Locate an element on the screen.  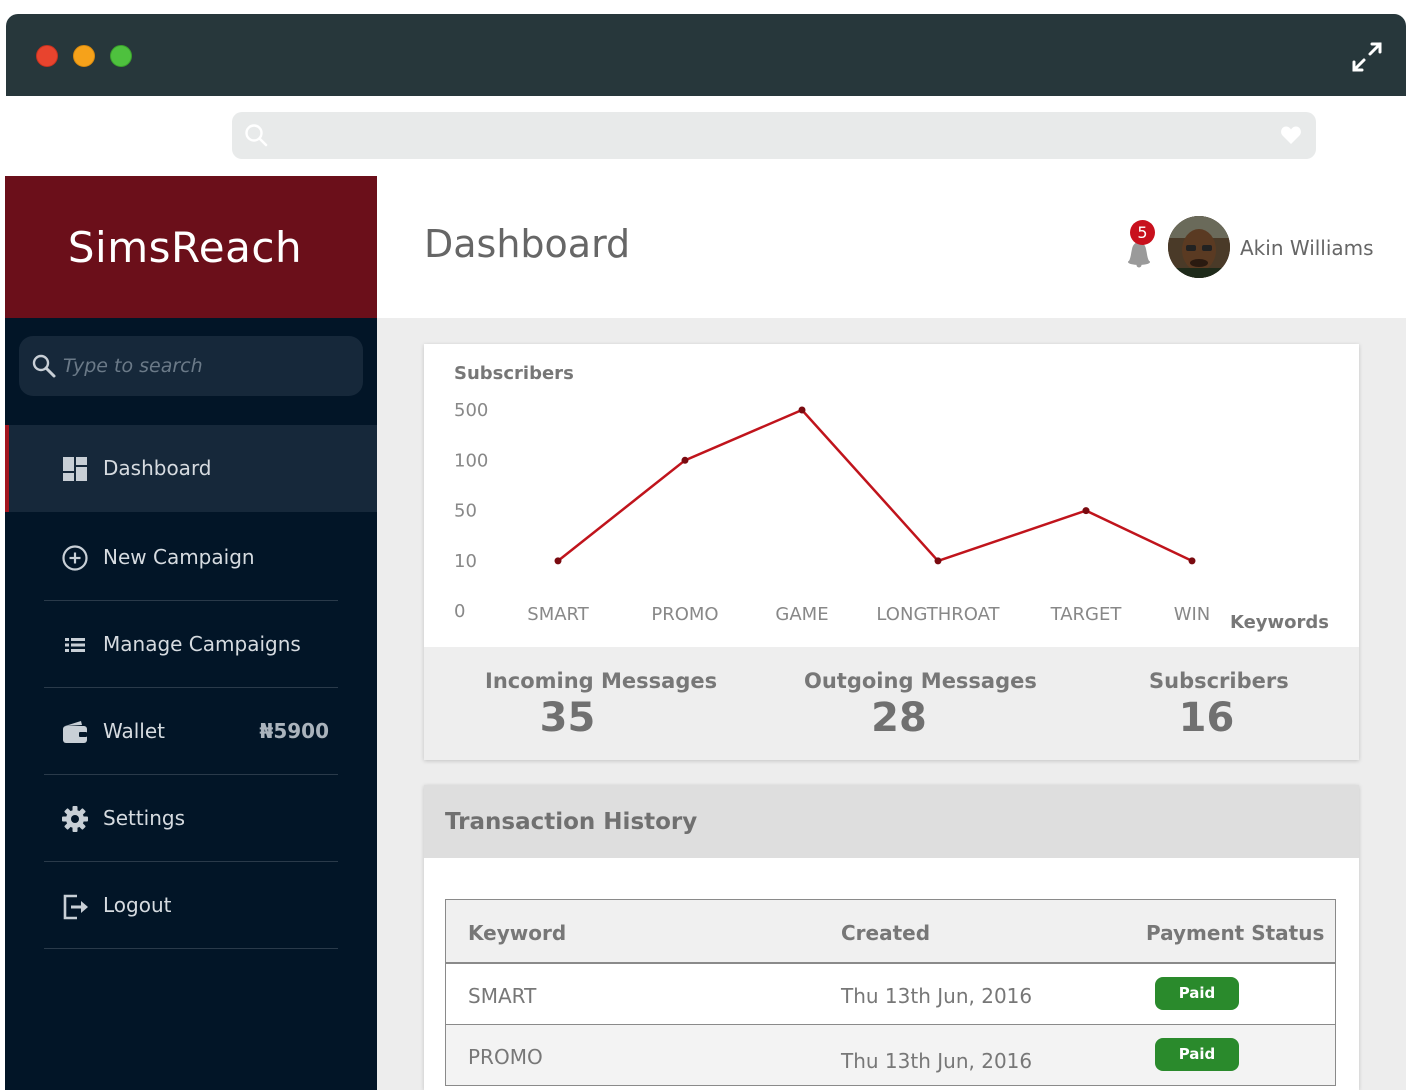
stat-label: Subscribers is located at coordinates (1219, 681).